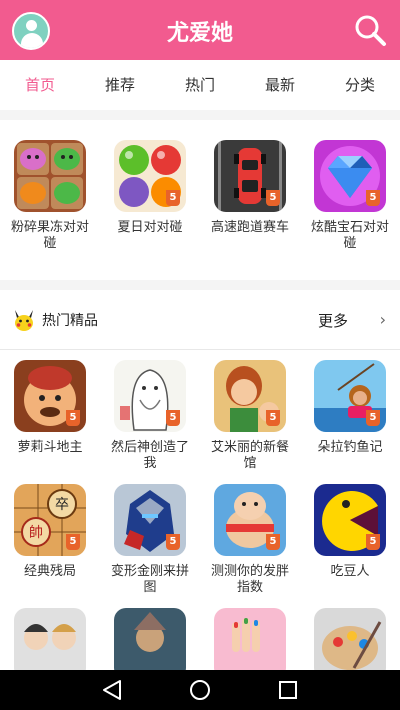  What do you see at coordinates (24, 320) in the screenshot?
I see `pikachu-icon` at bounding box center [24, 320].